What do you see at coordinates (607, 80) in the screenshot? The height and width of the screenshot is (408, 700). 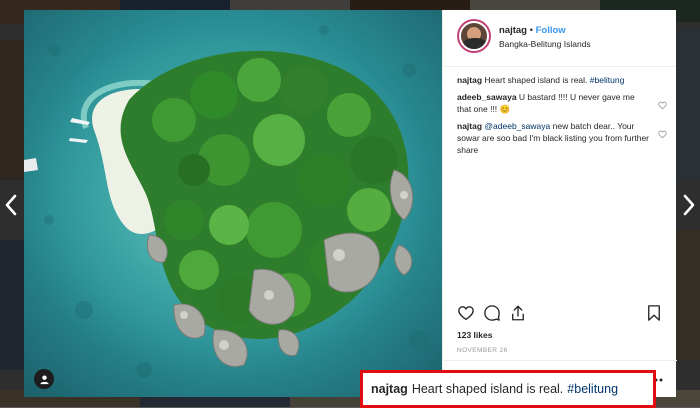 I see `comment-hashtag: #belitung` at bounding box center [607, 80].